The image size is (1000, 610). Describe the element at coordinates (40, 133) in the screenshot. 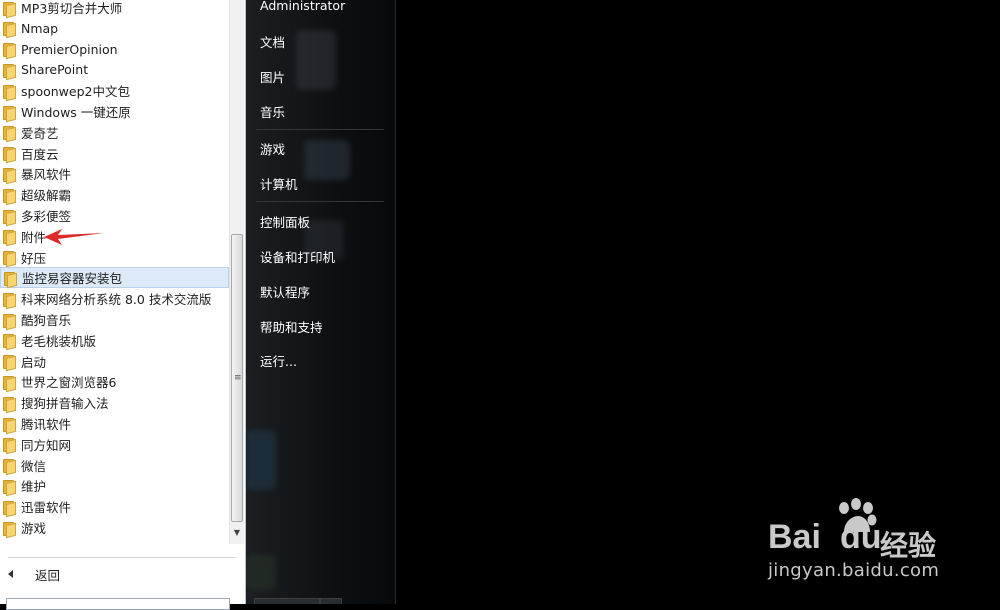

I see `program-folder-label: 爱奇艺` at that location.